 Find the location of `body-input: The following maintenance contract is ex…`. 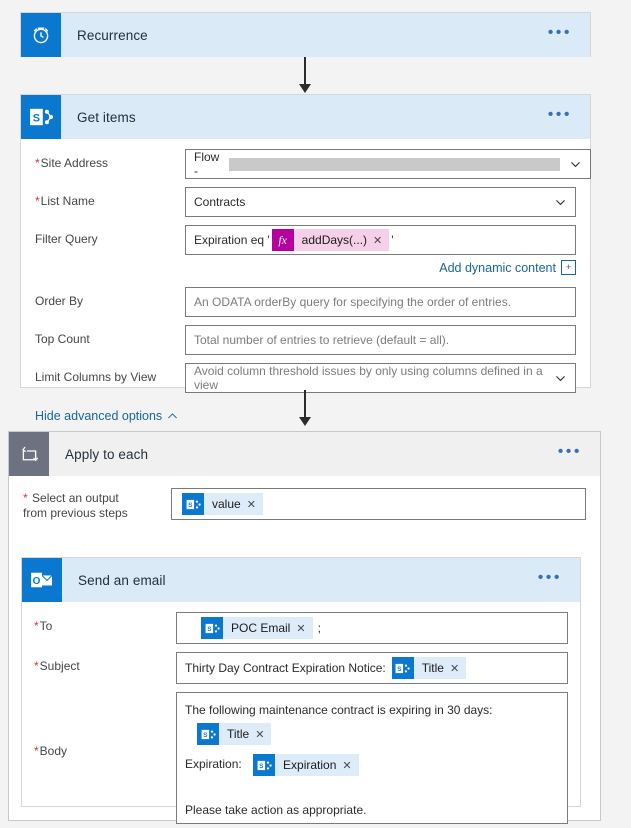

body-input: The following maintenance contract is ex… is located at coordinates (372, 758).